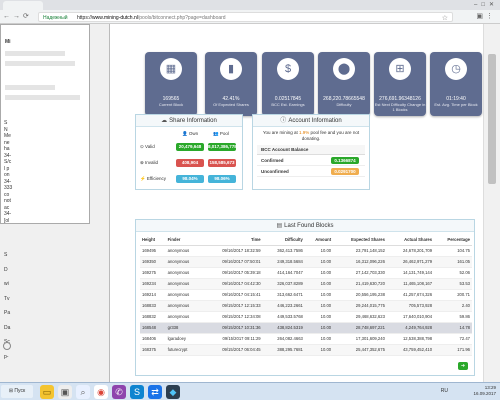  Describe the element at coordinates (17, 16) in the screenshot. I see `nav-buttons: ←→⟳` at that location.